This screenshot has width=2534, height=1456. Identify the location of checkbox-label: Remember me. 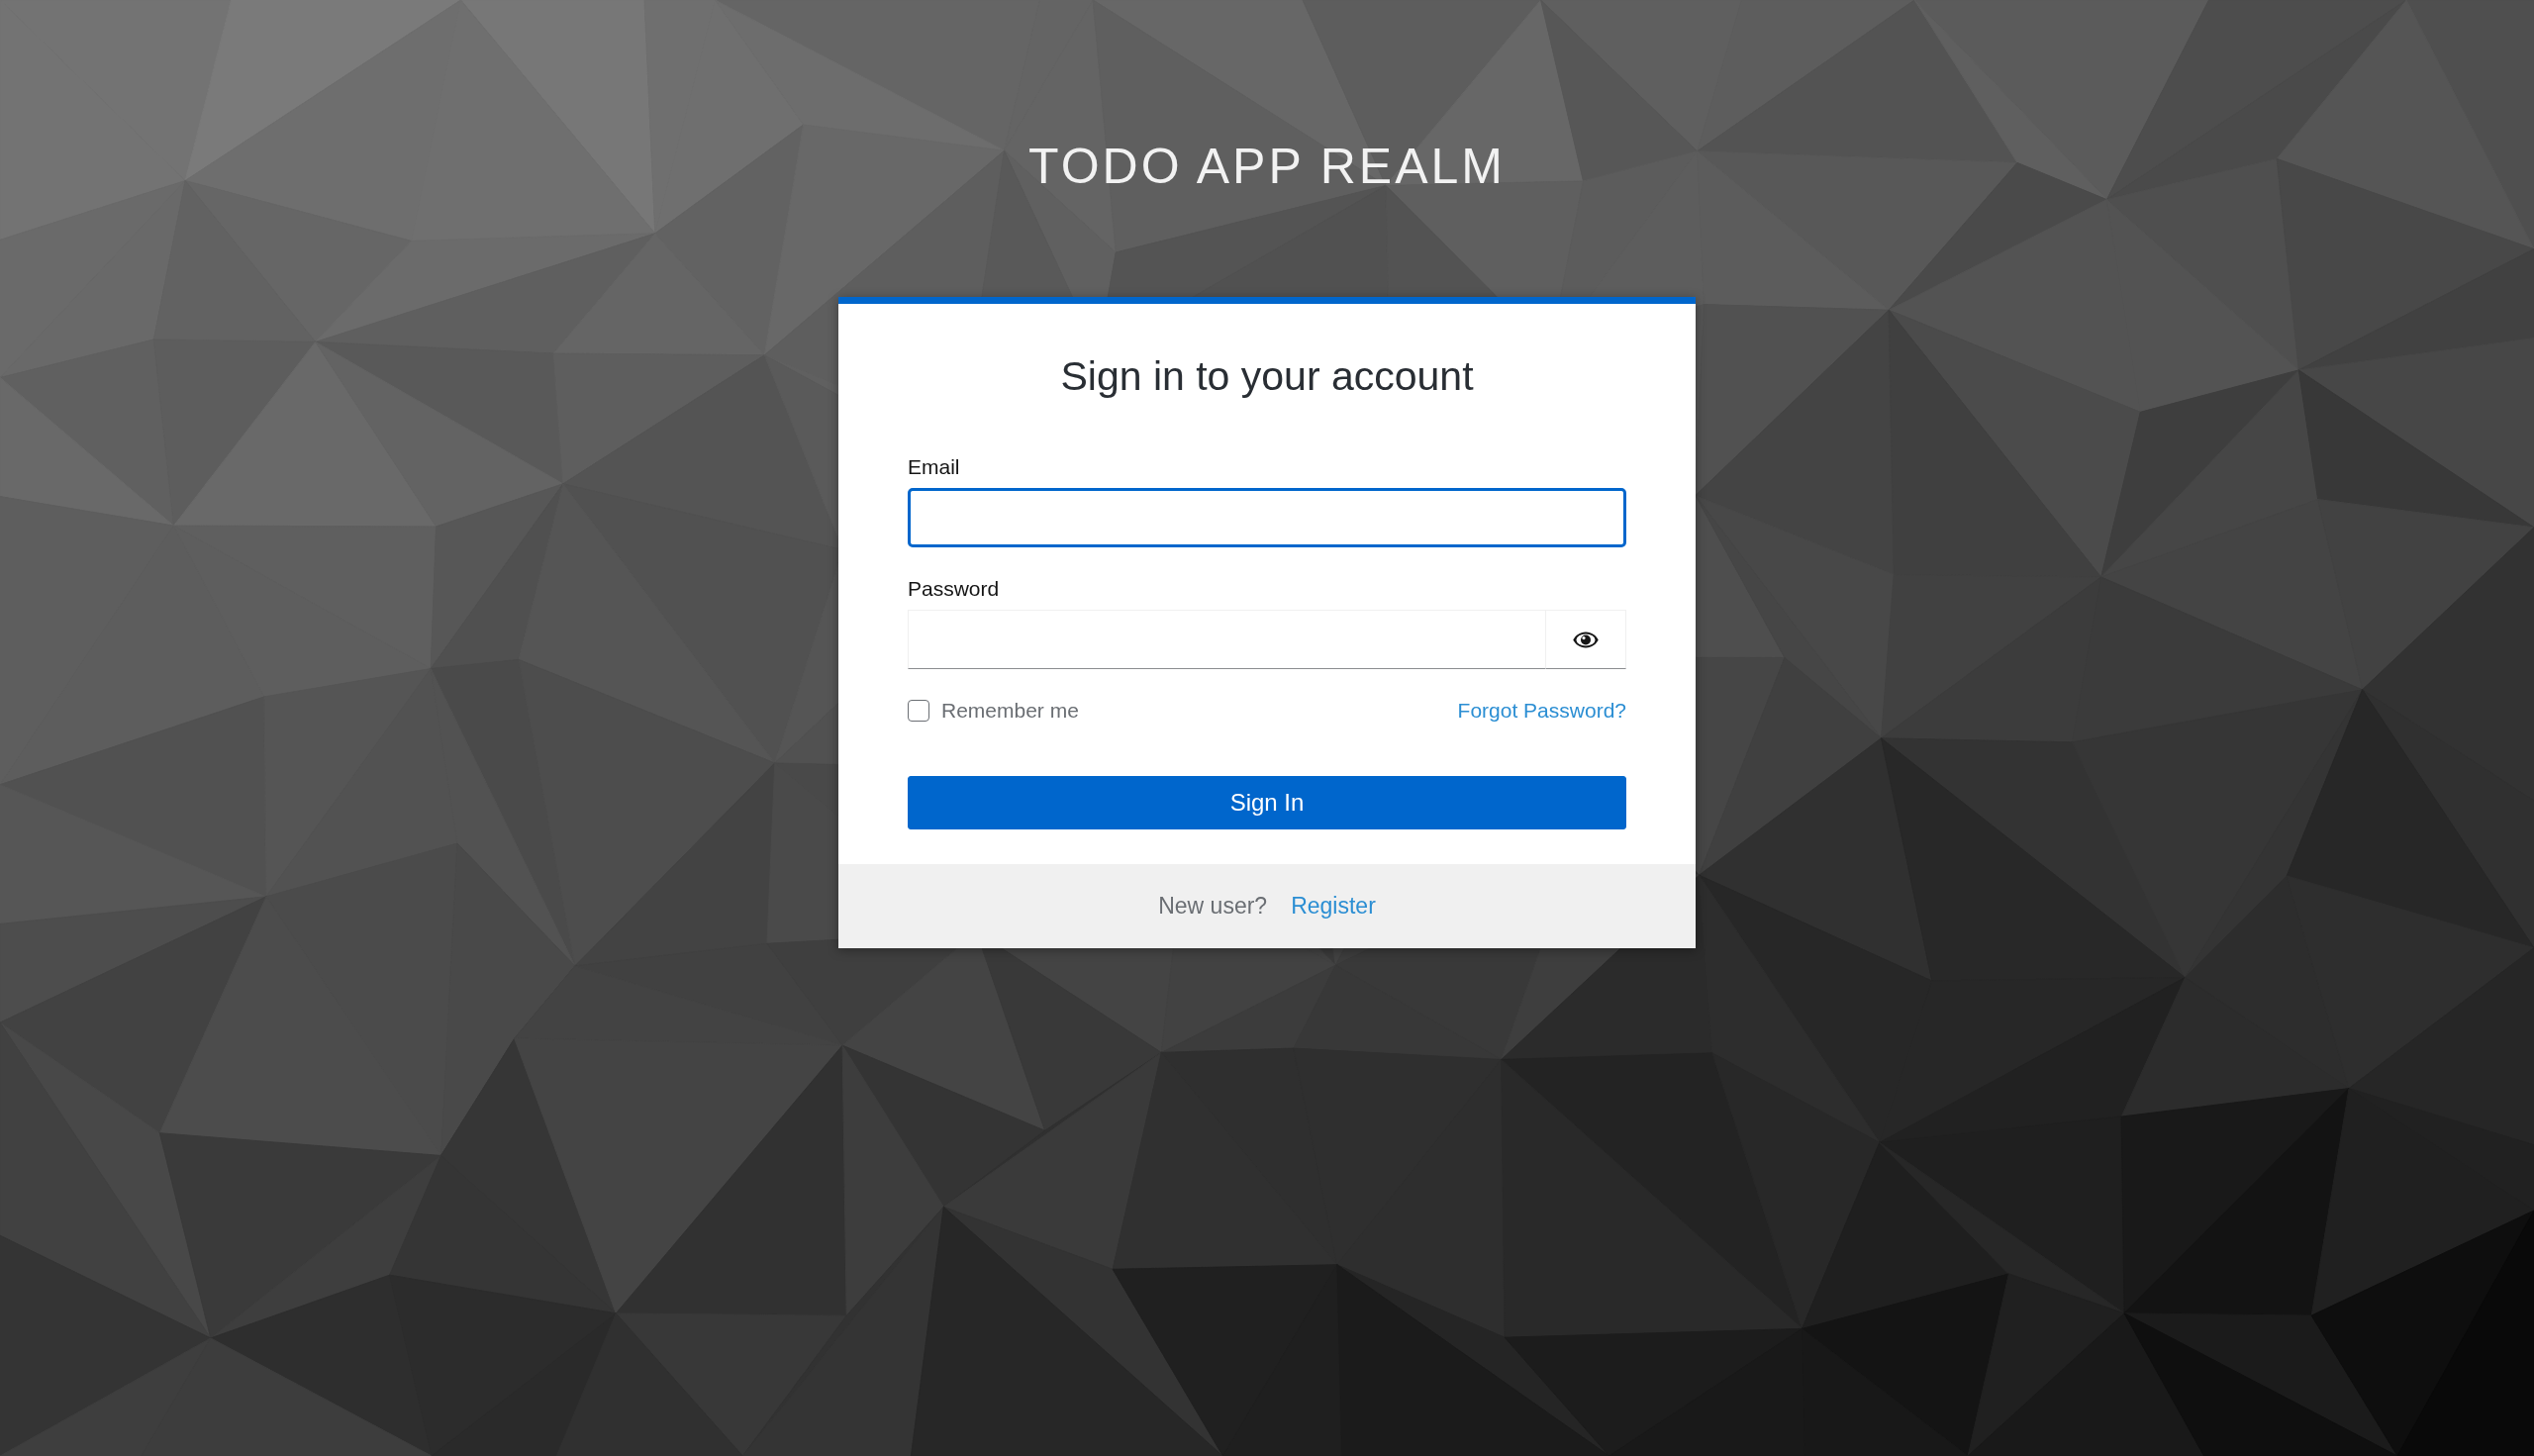
(1010, 711).